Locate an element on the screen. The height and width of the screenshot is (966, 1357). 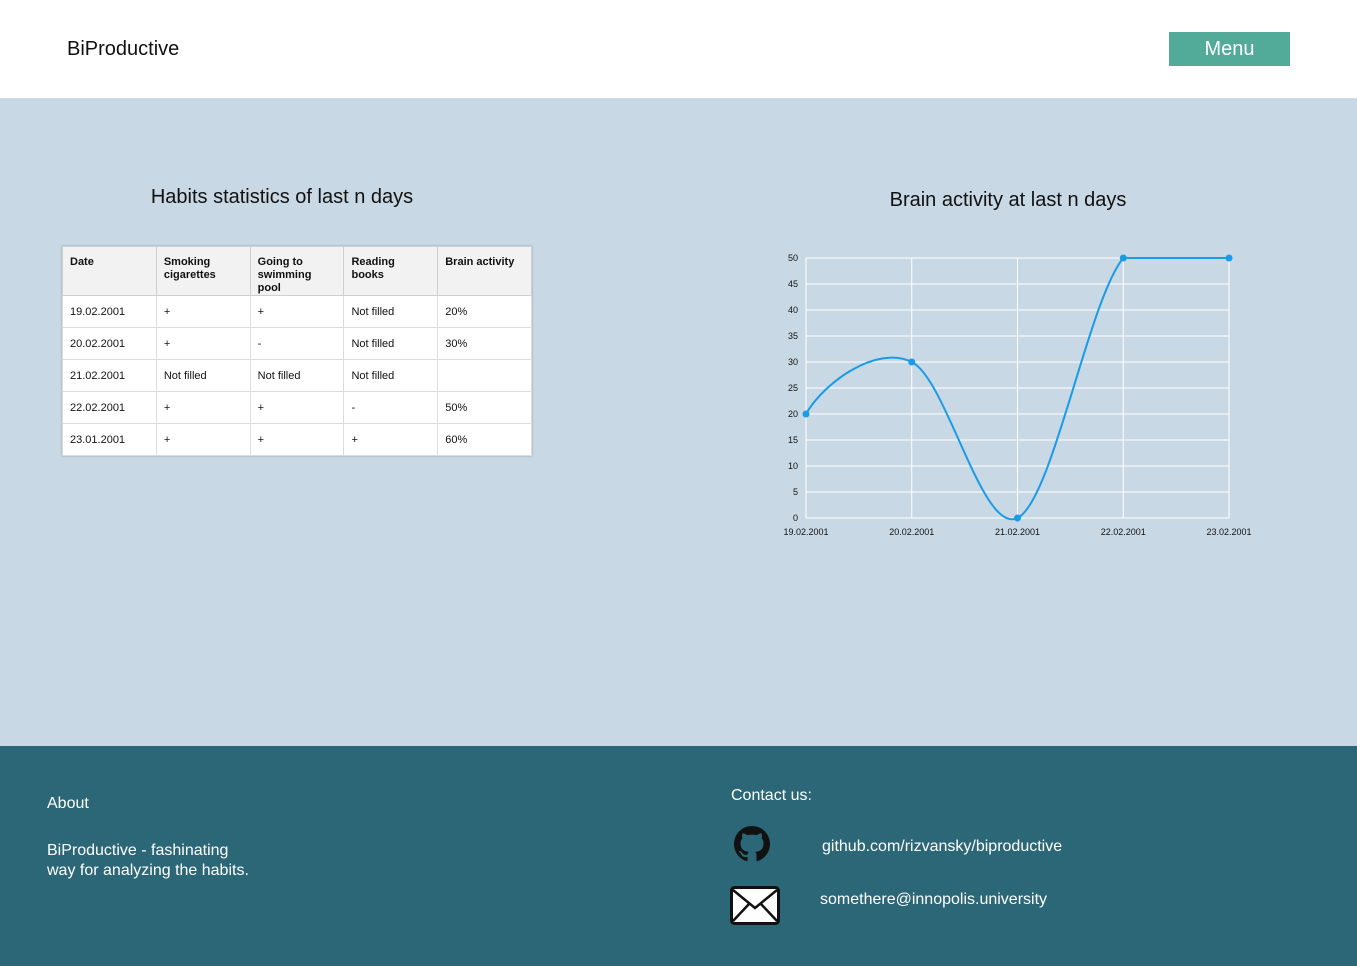
mail-icon is located at coordinates (755, 905).